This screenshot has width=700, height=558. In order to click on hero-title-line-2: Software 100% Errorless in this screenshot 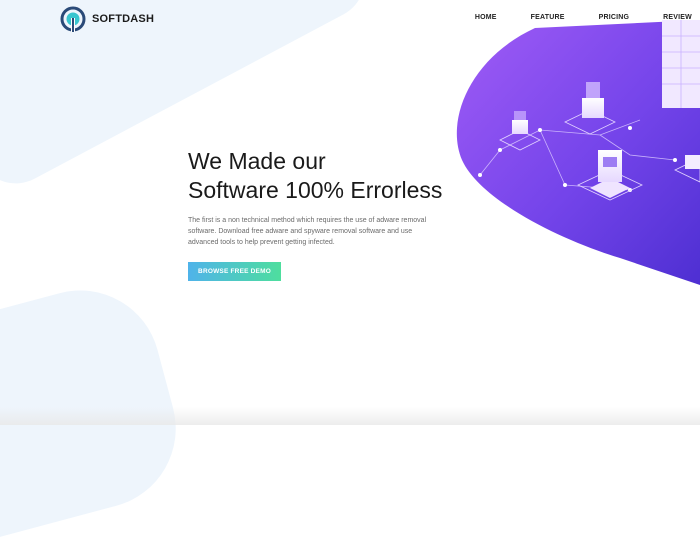, I will do `click(315, 190)`.